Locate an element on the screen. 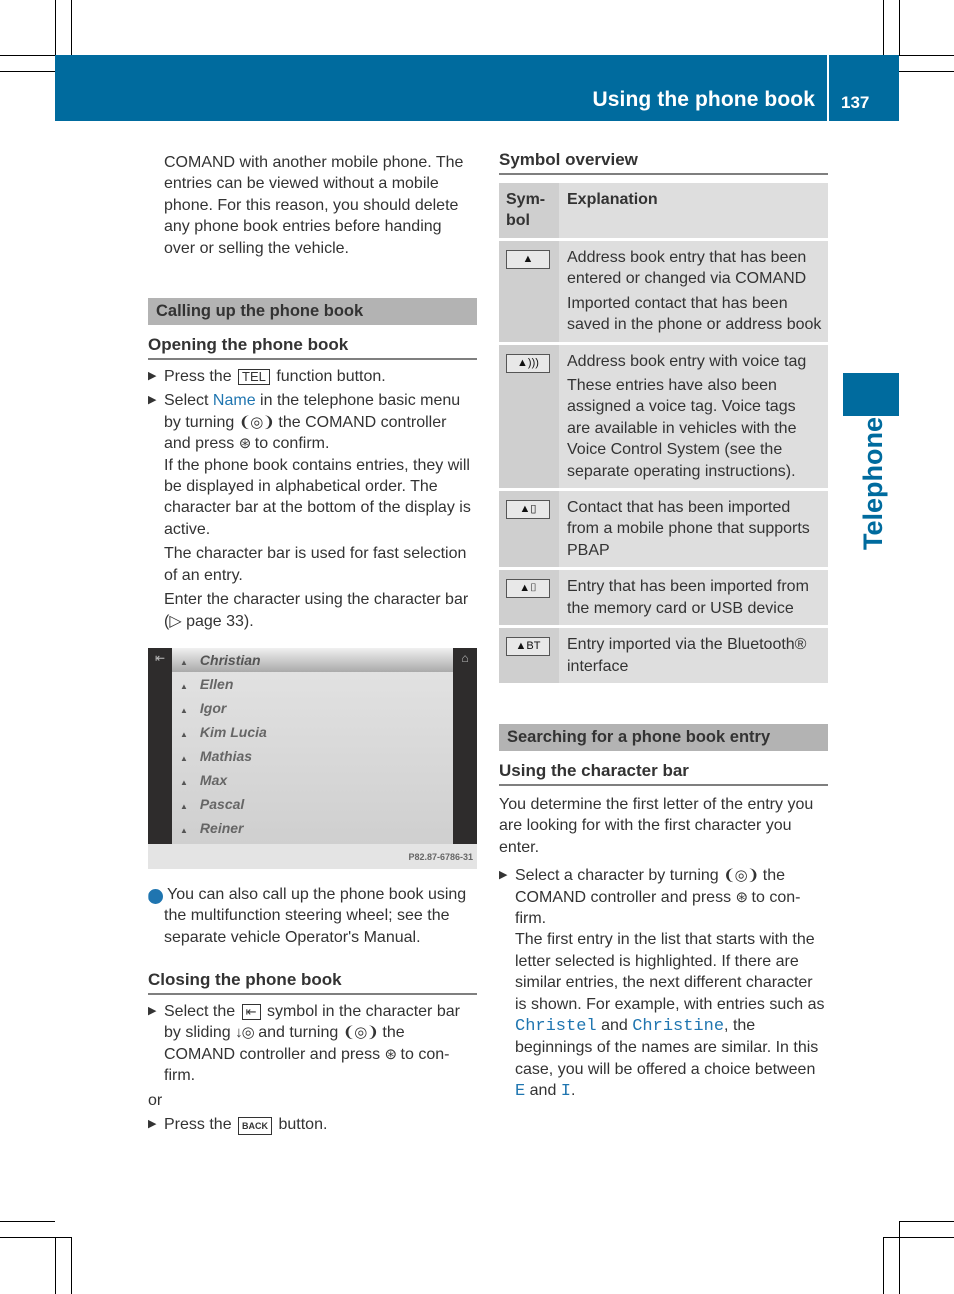  step-press-back: ▶ Press the BACK button. is located at coordinates (312, 1125).